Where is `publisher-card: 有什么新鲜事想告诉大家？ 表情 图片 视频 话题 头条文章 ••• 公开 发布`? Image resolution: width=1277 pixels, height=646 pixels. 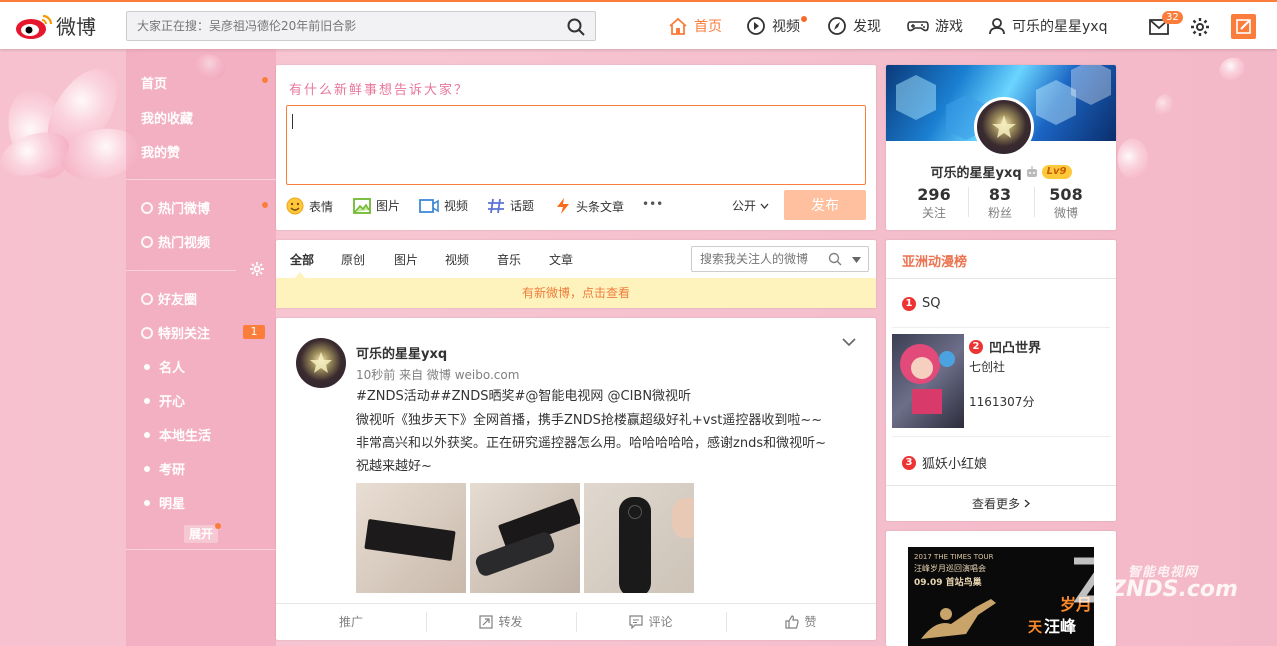
publisher-card: 有什么新鲜事想告诉大家？ 表情 图片 视频 话题 头条文章 ••• 公开 发布 is located at coordinates (576, 147).